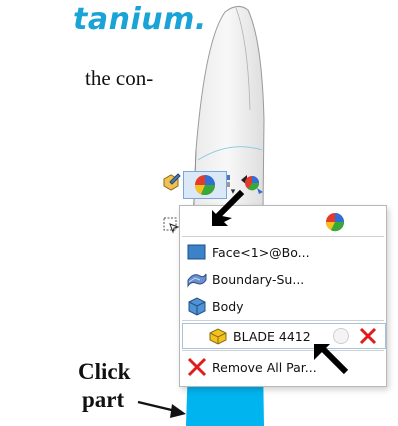 The width and height of the screenshot is (398, 426). Describe the element at coordinates (283, 306) in the screenshot. I see `menu-item-body: Body` at that location.